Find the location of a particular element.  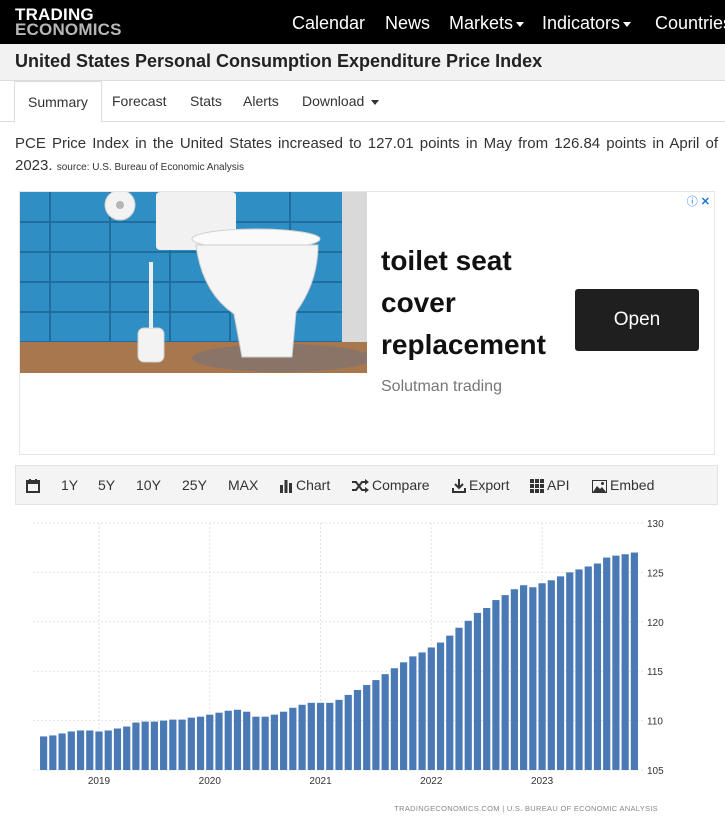

ad-open-button: Open is located at coordinates (637, 320).